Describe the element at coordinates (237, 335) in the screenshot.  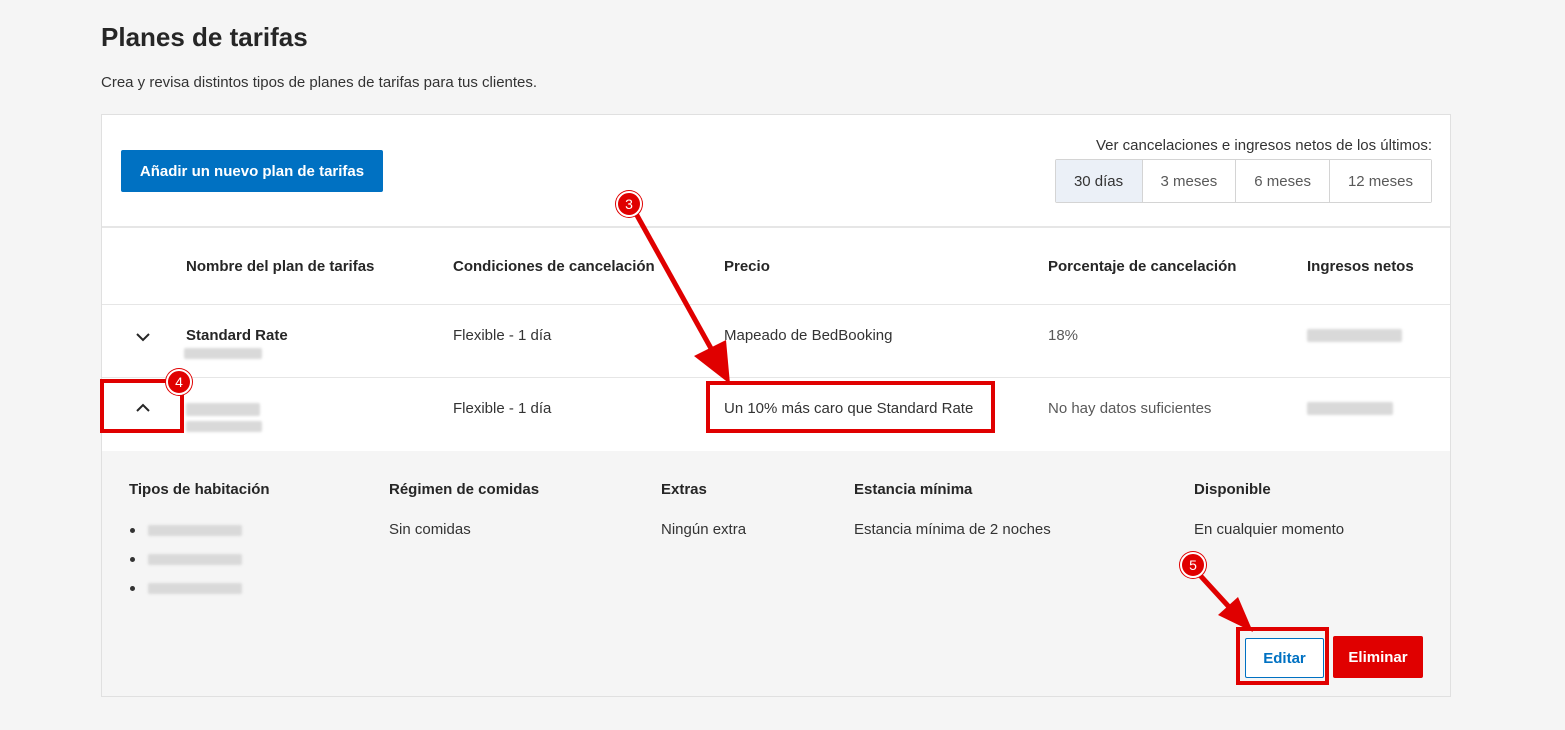
I see `plan-name: Standard Rate` at that location.